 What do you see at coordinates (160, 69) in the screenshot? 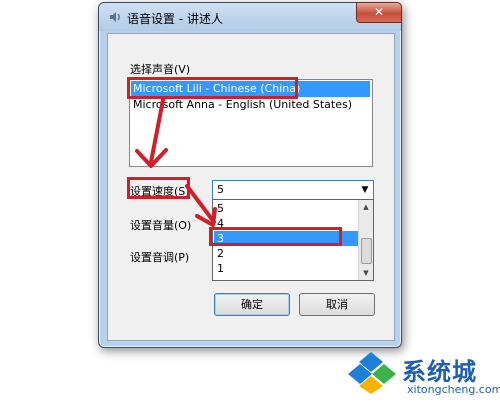
I see `voice-label: 选择声音(V)` at bounding box center [160, 69].